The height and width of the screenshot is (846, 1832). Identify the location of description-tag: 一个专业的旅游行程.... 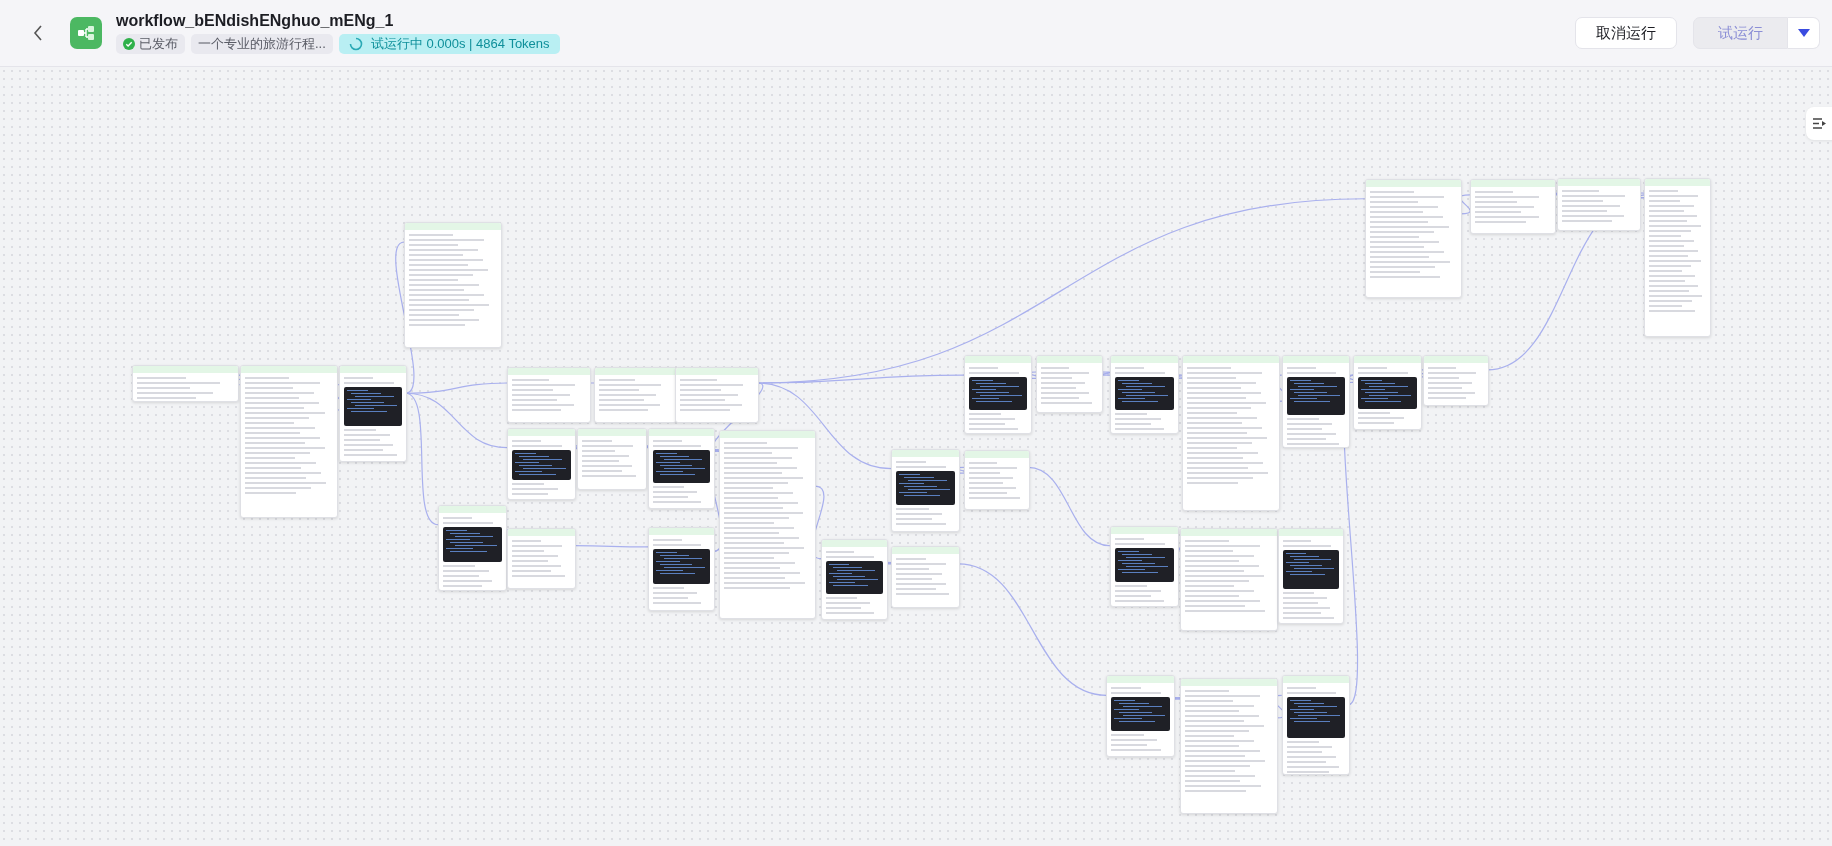
(262, 44).